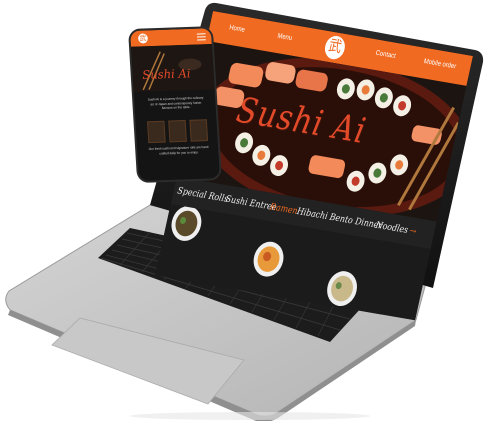 The height and width of the screenshot is (421, 500). What do you see at coordinates (285, 37) in the screenshot?
I see `nav-menu: Menu` at bounding box center [285, 37].